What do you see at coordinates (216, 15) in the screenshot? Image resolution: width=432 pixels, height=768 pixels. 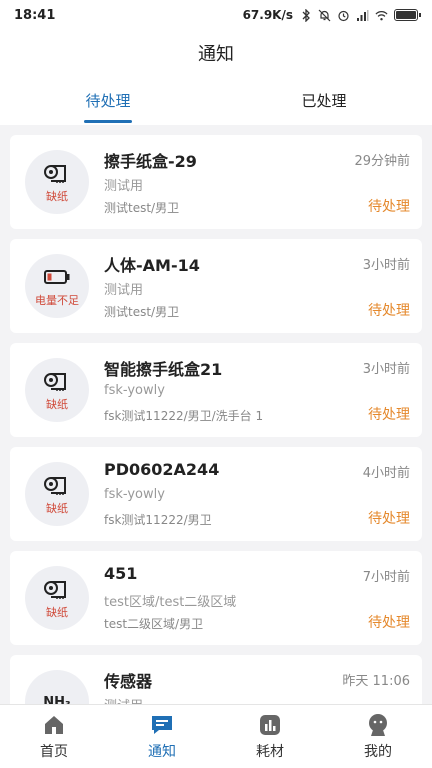 I see `status-bar: 18:41 67.9K/s` at bounding box center [216, 15].